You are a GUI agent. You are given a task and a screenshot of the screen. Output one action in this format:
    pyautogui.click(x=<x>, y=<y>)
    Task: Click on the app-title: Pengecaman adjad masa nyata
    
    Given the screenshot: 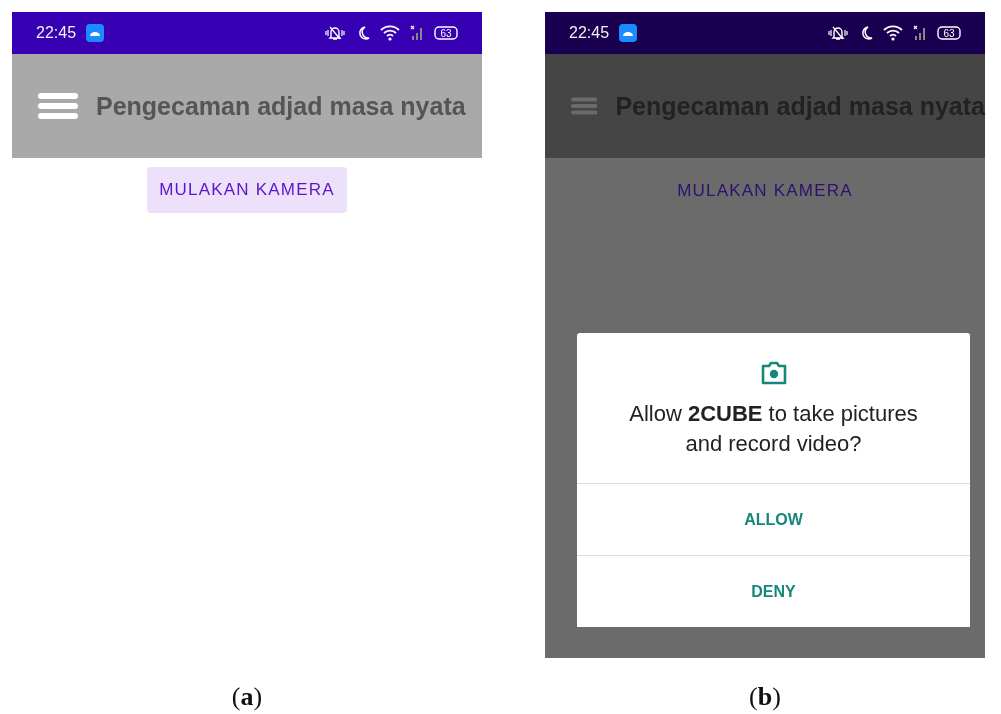 What is the action you would take?
    pyautogui.click(x=281, y=106)
    